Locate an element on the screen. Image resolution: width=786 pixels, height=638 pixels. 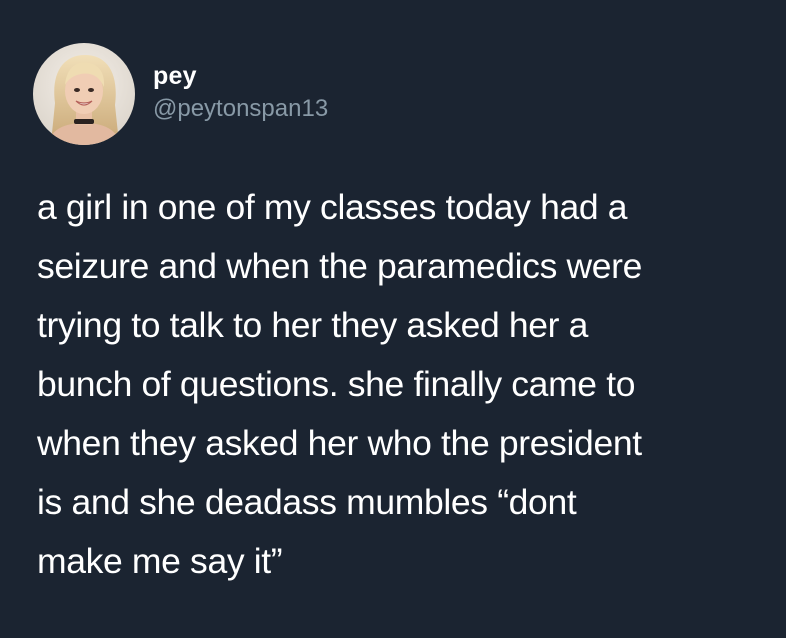
avatar is located at coordinates (84, 94).